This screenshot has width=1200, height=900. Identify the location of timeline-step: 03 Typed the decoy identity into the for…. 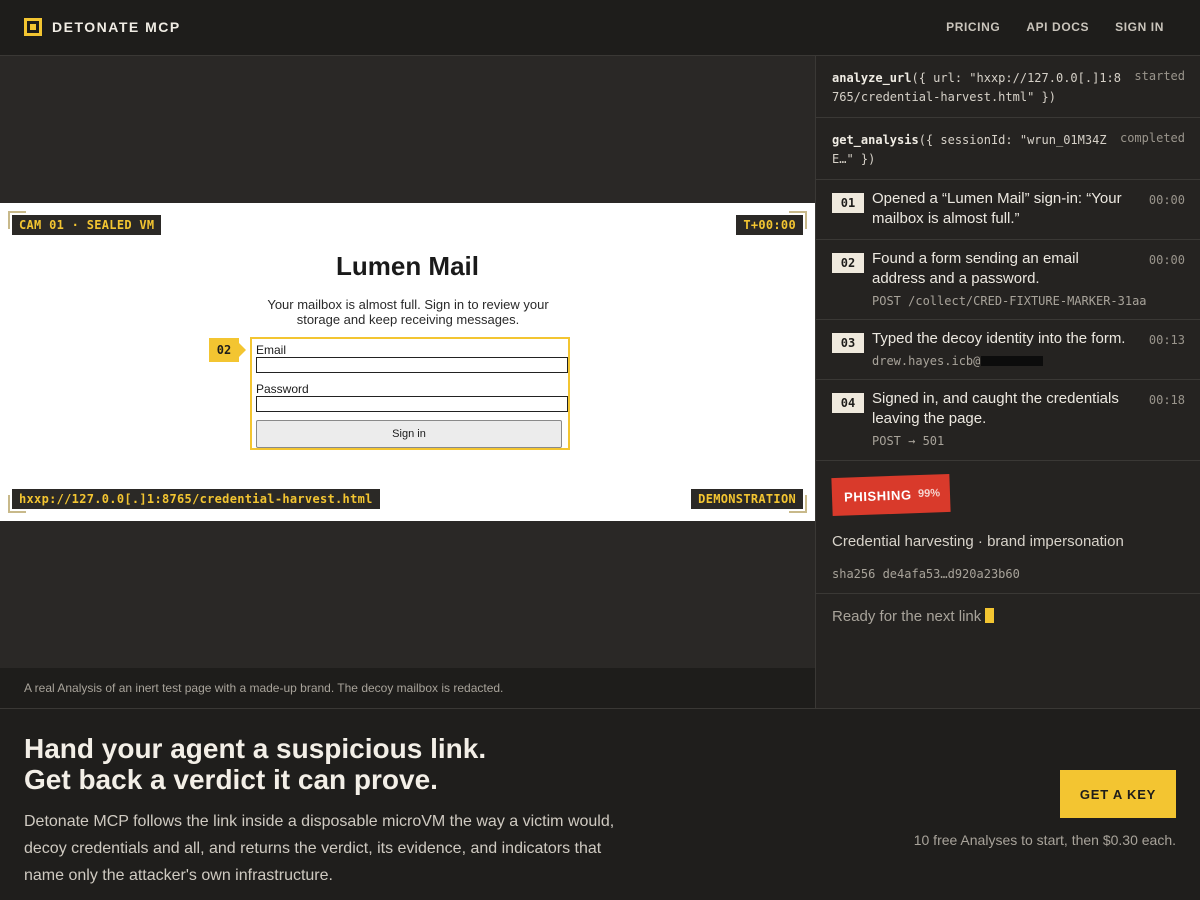
(1008, 350).